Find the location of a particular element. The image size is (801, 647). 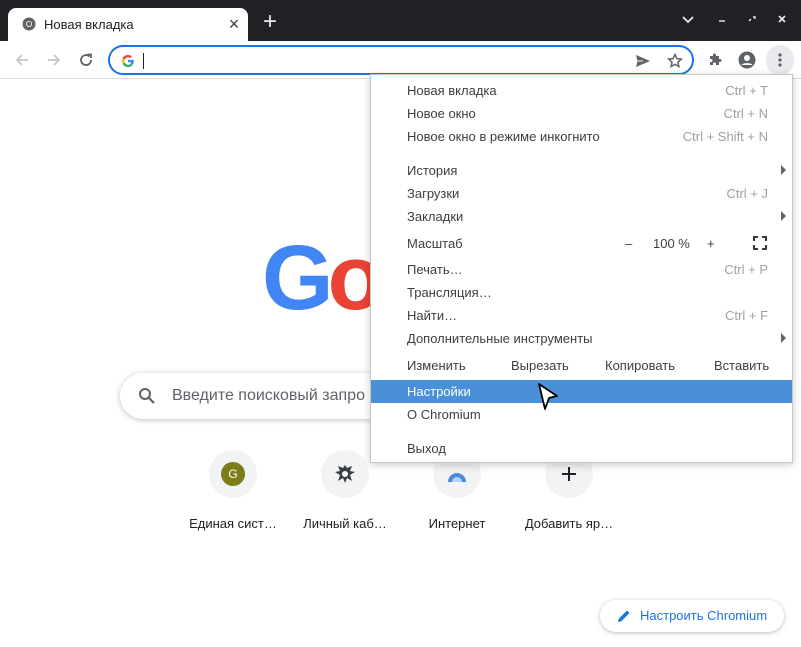

send-to-device-icon is located at coordinates (643, 61).